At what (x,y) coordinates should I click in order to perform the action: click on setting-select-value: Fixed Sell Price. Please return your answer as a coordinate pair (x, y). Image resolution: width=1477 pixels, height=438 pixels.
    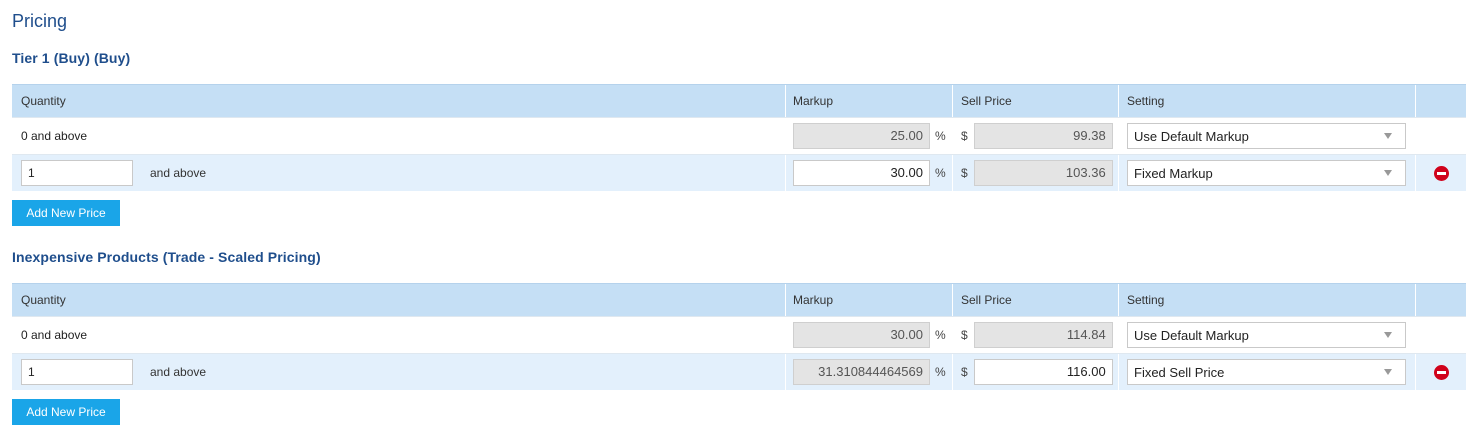
    Looking at the image, I should click on (1179, 372).